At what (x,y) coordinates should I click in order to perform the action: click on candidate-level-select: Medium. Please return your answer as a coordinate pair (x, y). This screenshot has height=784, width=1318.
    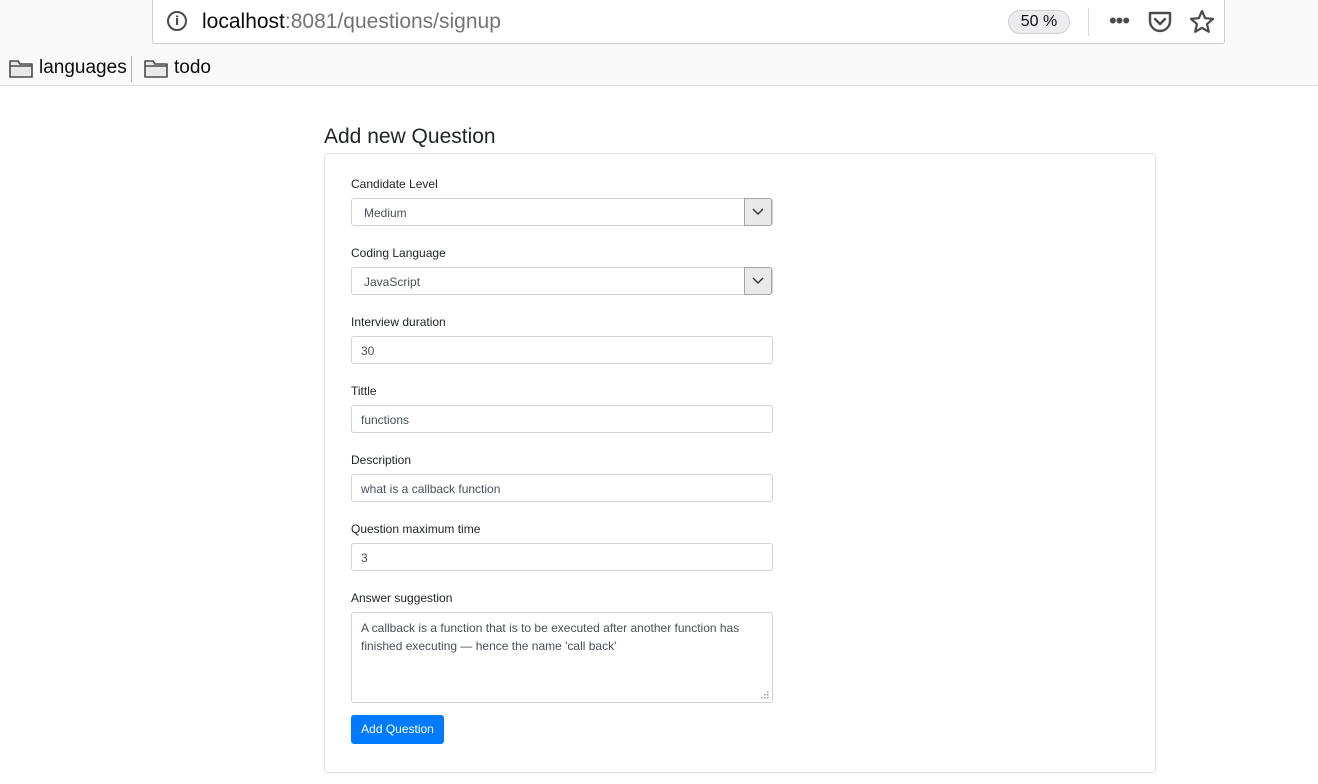
    Looking at the image, I should click on (562, 212).